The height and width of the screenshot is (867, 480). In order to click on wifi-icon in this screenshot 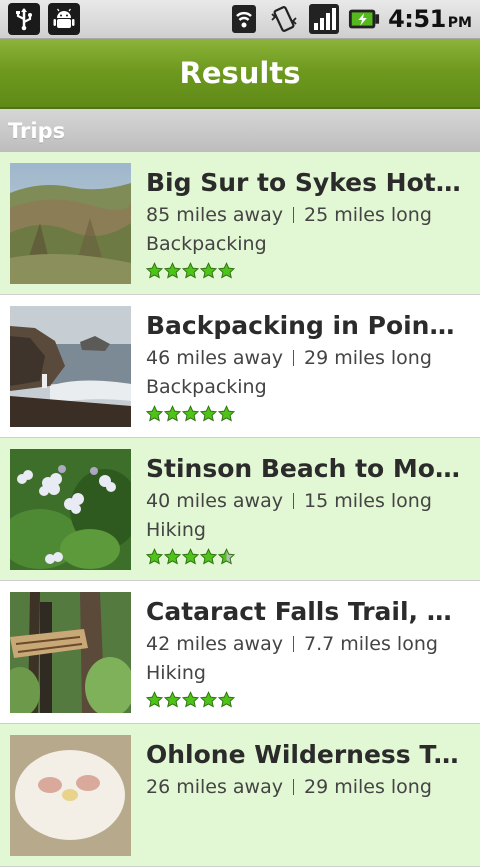, I will do `click(244, 19)`.